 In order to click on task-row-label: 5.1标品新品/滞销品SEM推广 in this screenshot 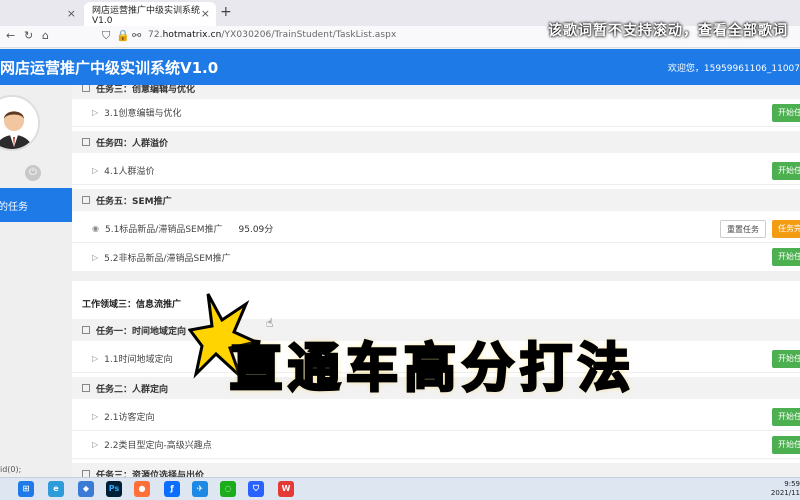, I will do `click(163, 230)`.